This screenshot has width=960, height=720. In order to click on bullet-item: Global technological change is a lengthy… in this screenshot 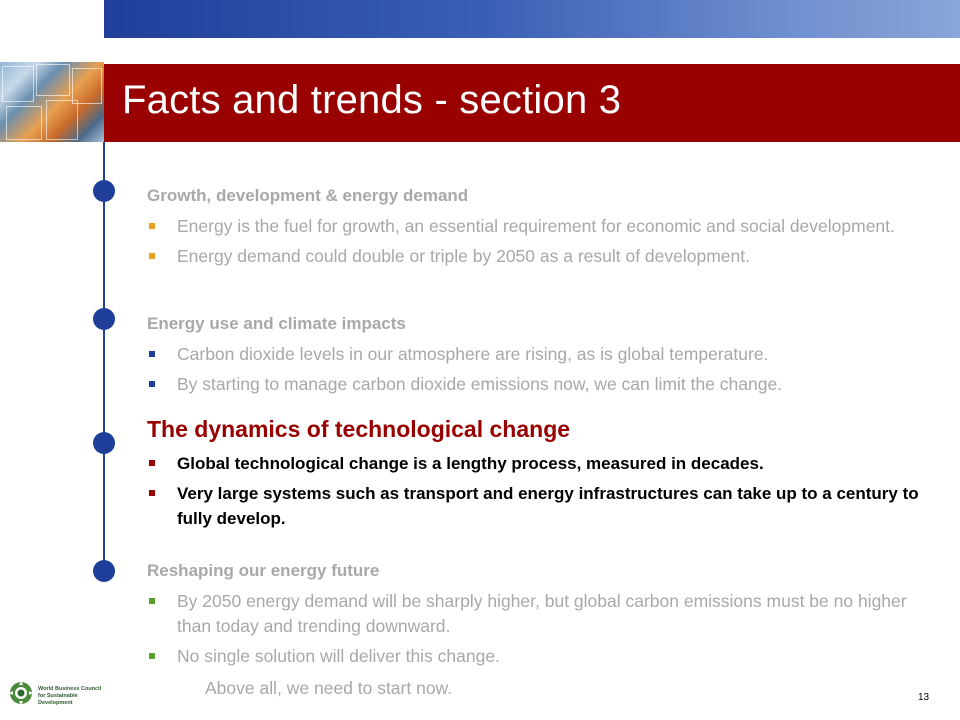, I will do `click(542, 463)`.